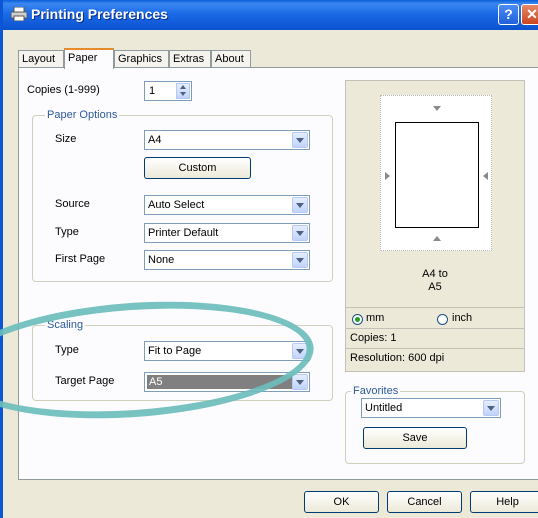 Image resolution: width=538 pixels, height=518 pixels. What do you see at coordinates (65, 325) in the screenshot?
I see `scaling-title: Scaling` at bounding box center [65, 325].